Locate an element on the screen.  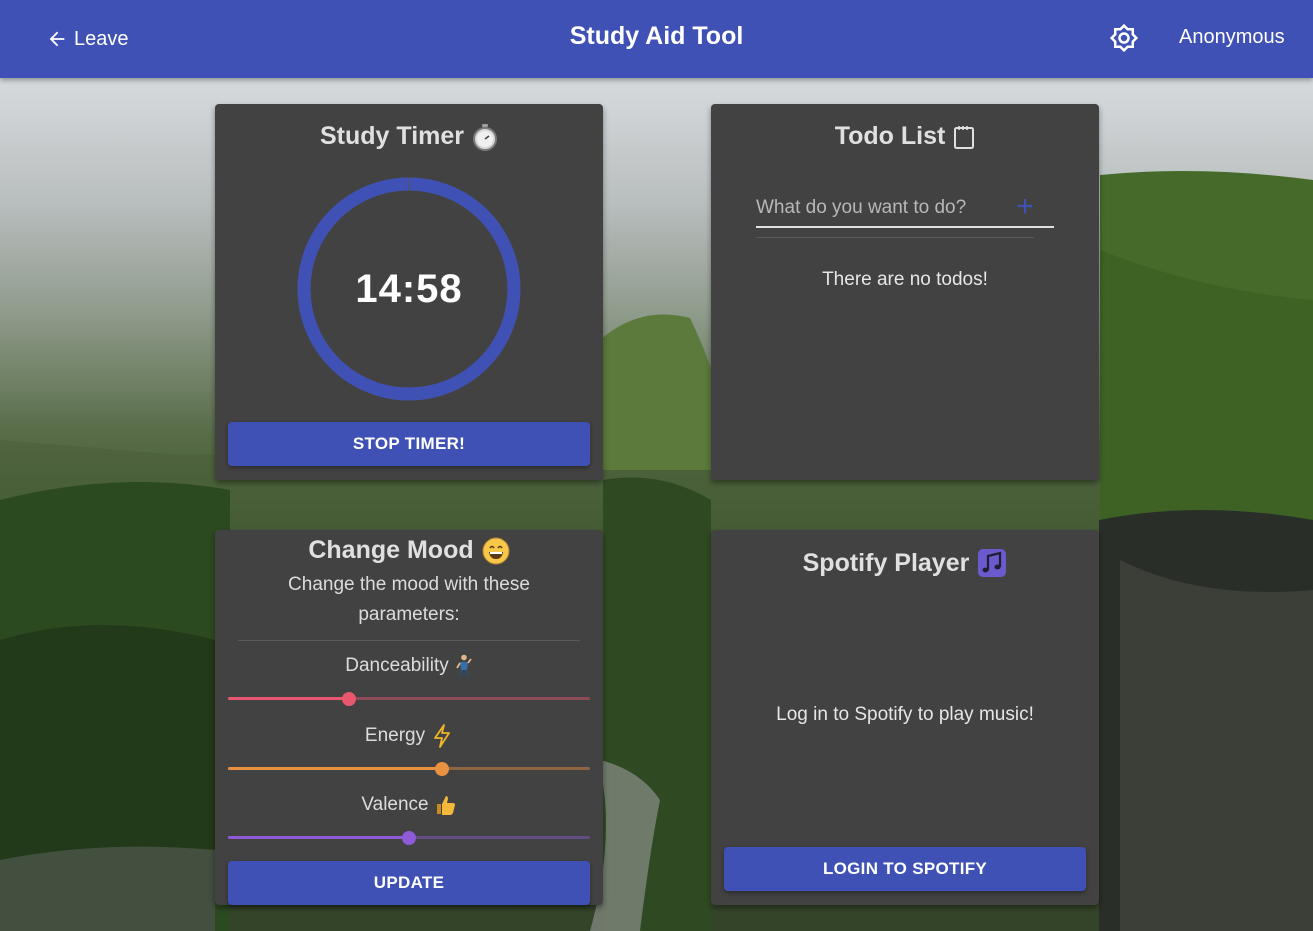
spotify-title-text: Spotify Player is located at coordinates (886, 562).